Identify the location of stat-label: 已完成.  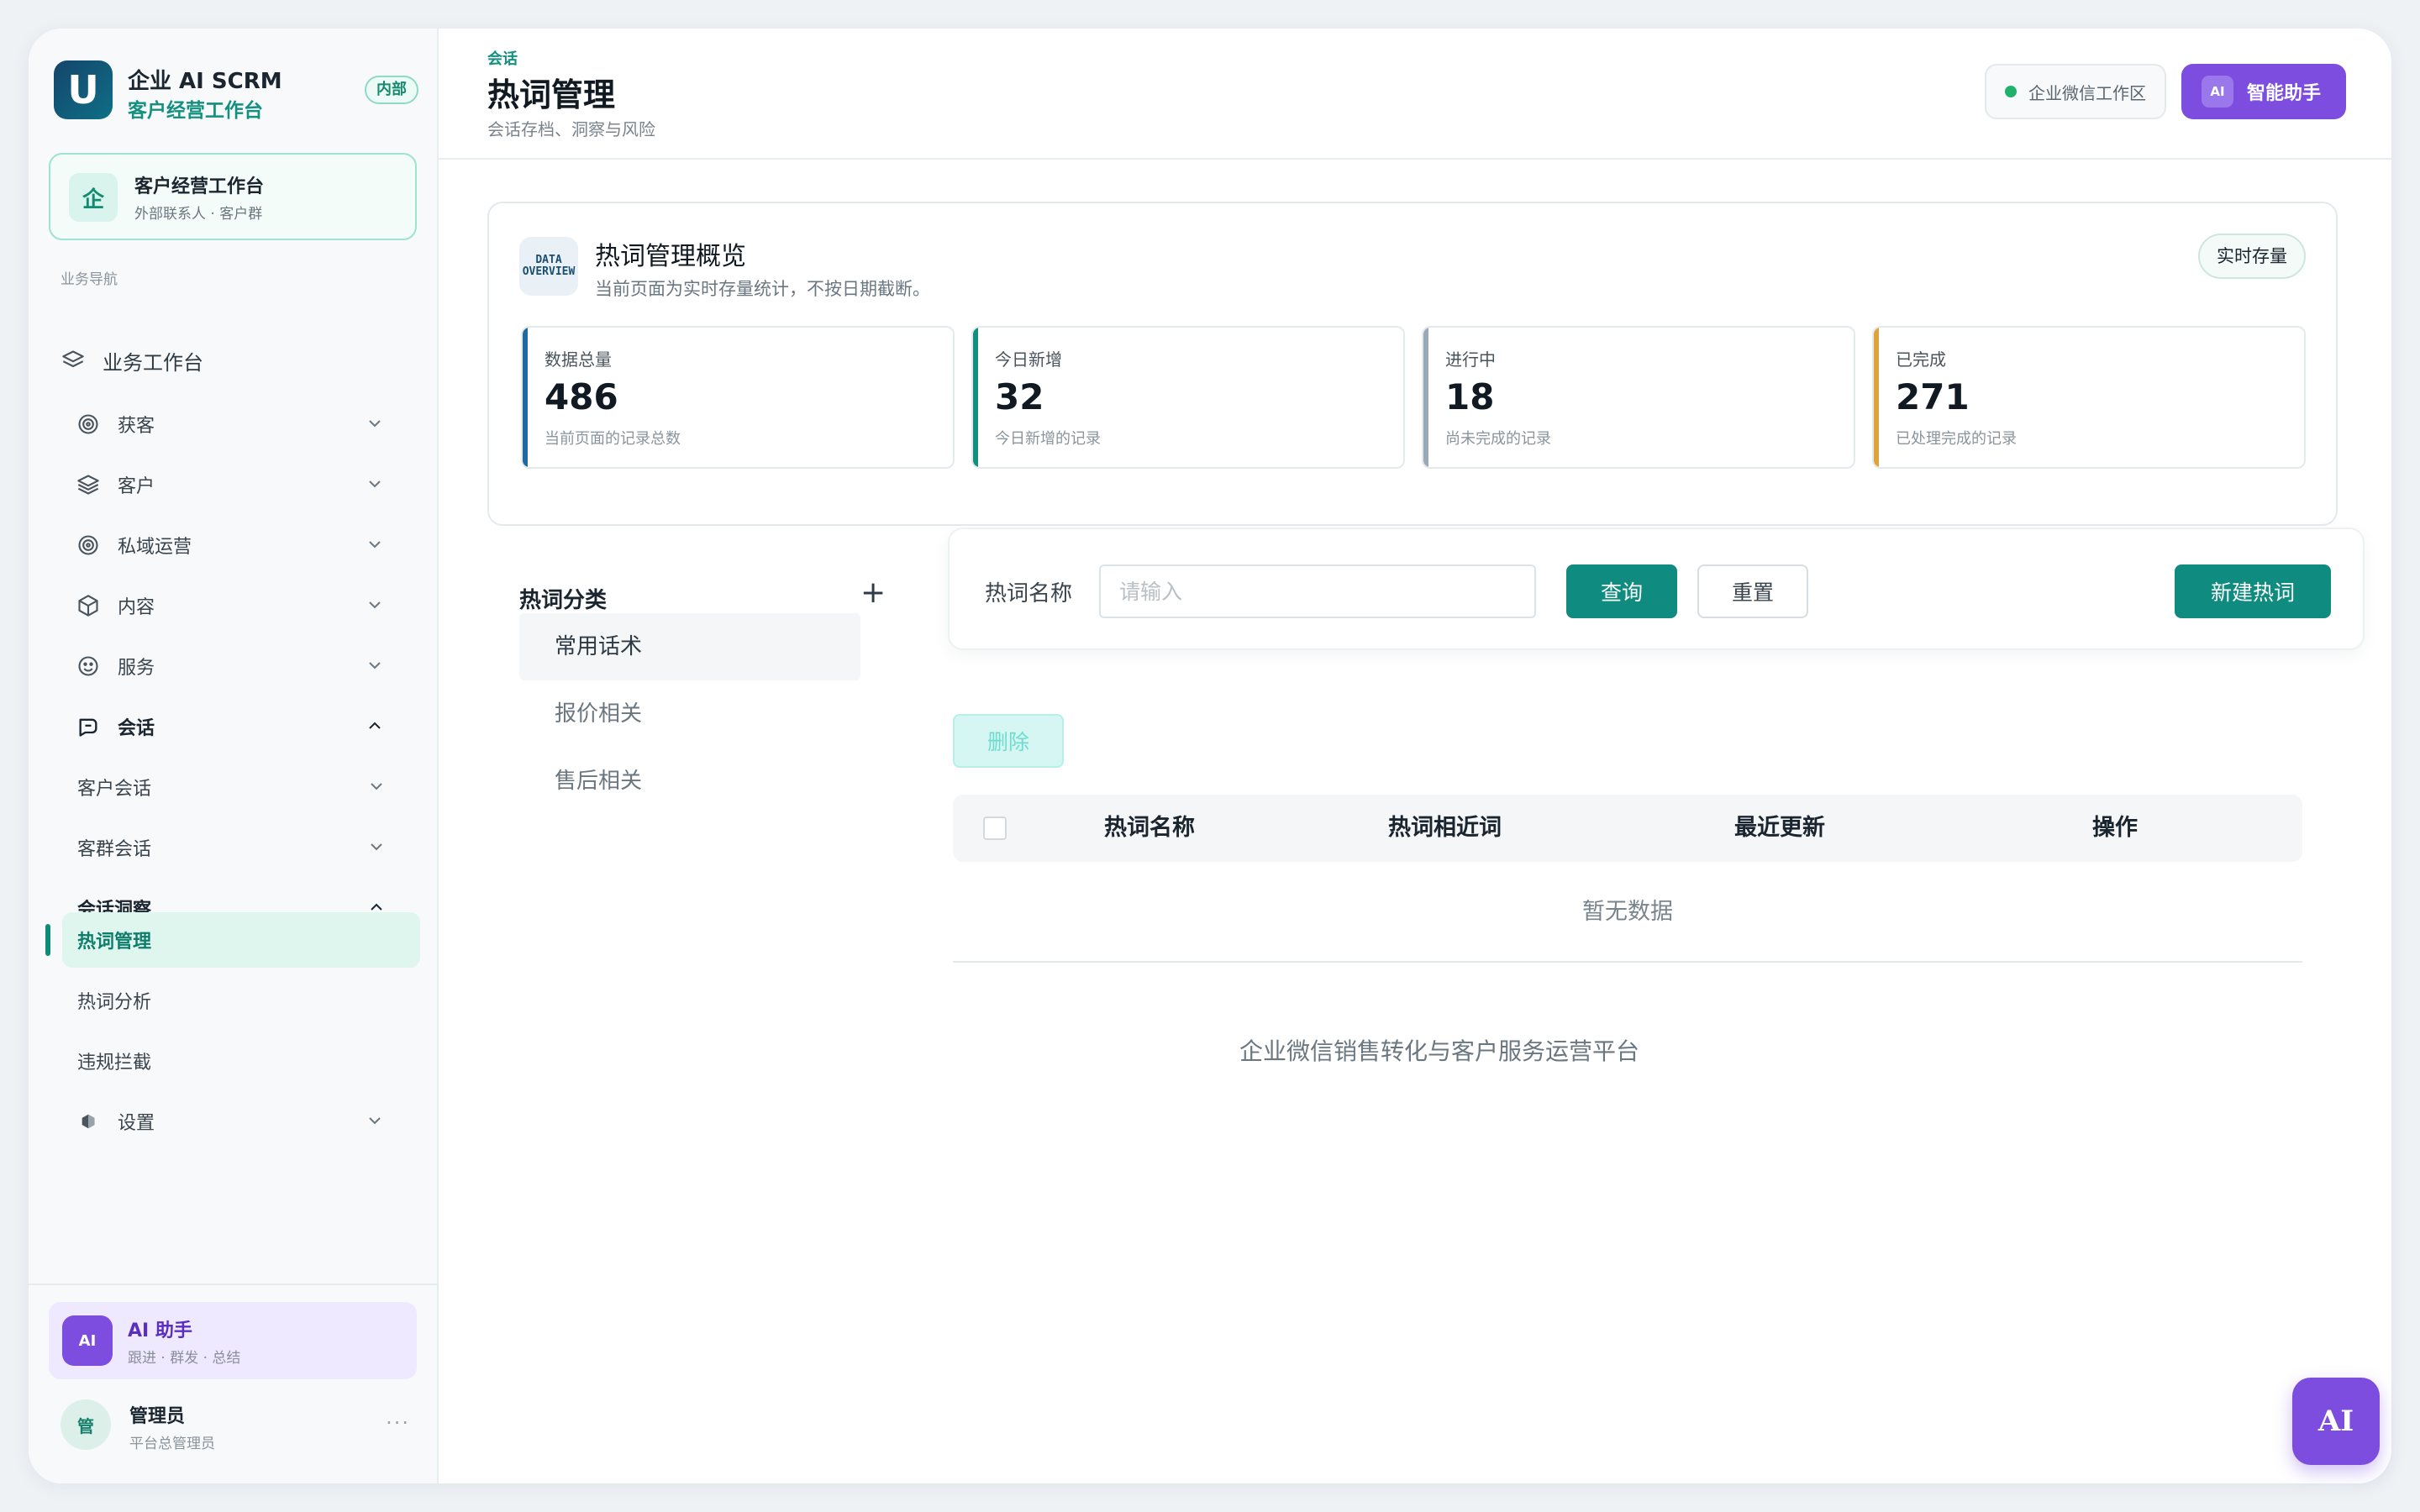
(1921, 359).